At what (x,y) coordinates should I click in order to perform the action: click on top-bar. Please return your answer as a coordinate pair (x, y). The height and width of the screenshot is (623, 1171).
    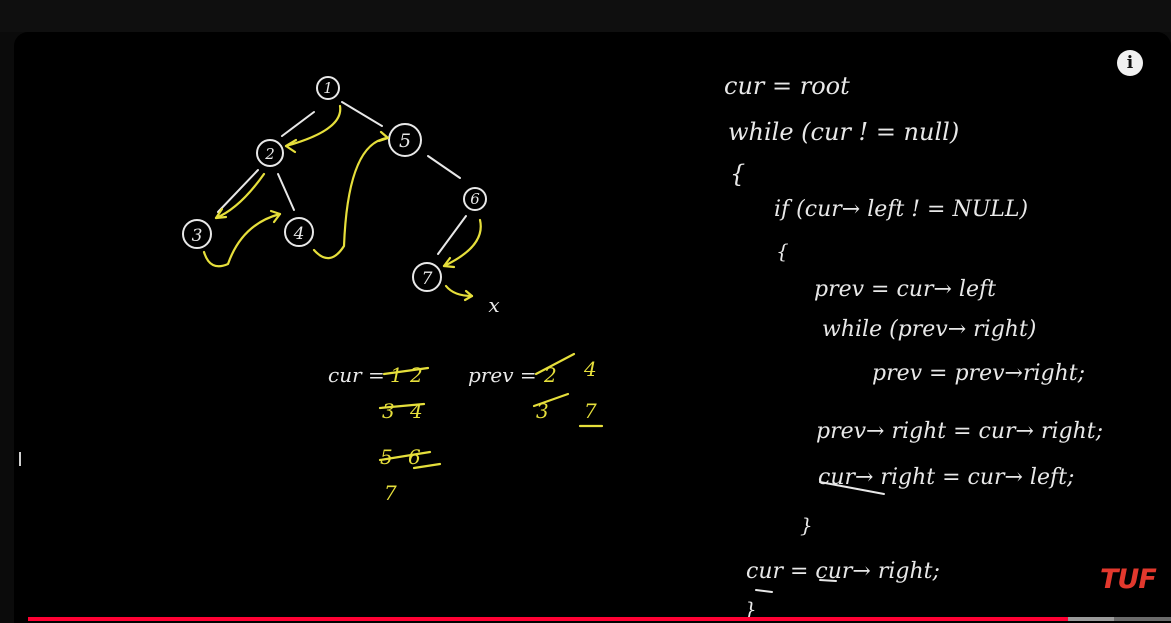
    Looking at the image, I should click on (585, 16).